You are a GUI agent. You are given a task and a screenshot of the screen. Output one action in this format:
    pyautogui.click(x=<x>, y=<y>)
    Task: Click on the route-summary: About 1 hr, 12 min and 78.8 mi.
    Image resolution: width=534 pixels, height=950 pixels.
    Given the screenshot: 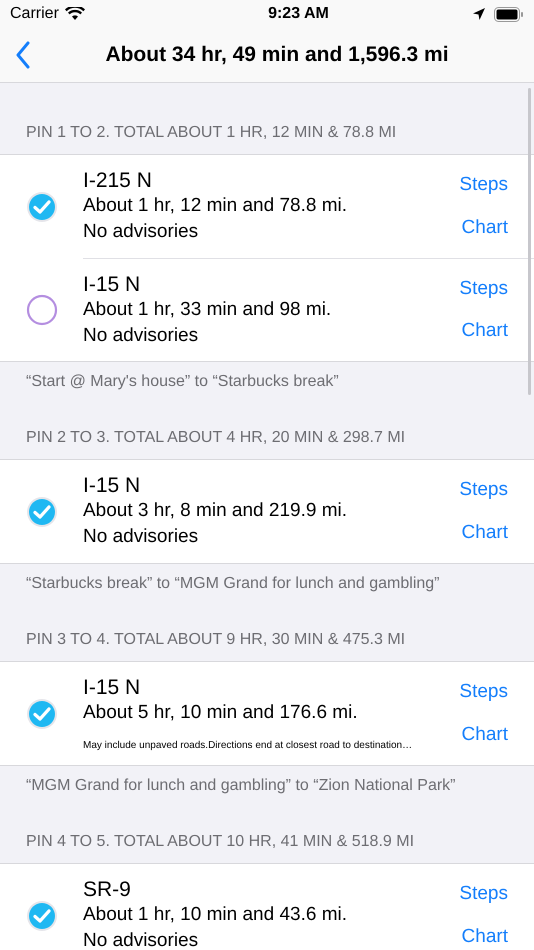 What is the action you would take?
    pyautogui.click(x=215, y=206)
    